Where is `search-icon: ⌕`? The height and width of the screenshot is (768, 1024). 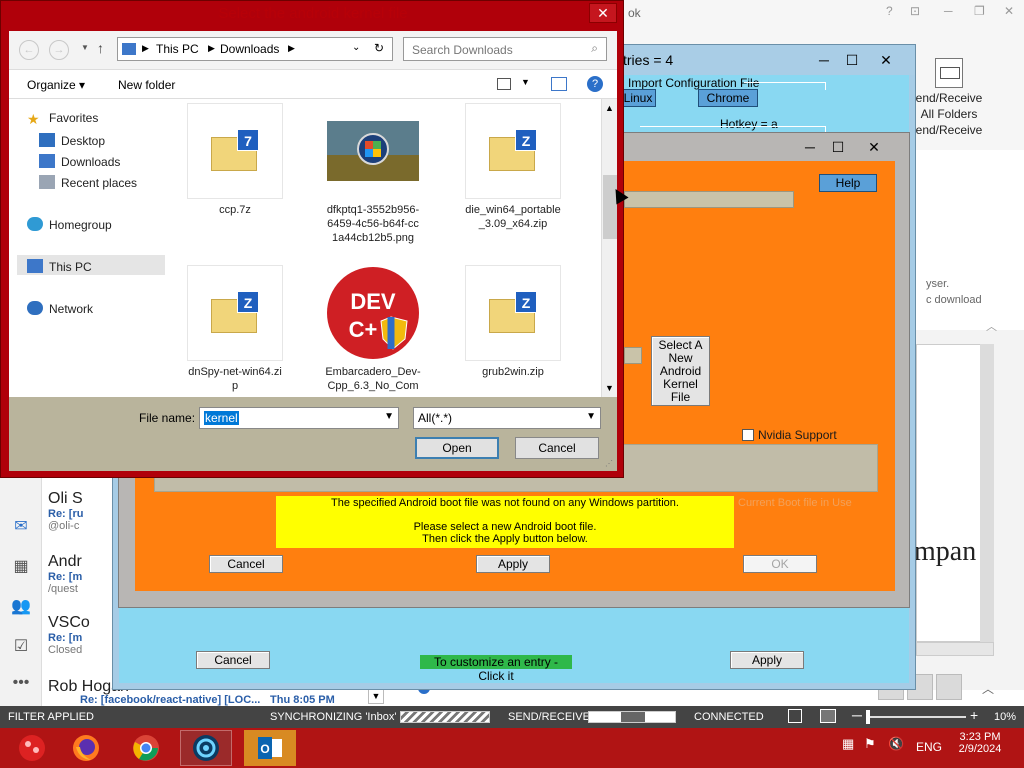
search-icon: ⌕ is located at coordinates (594, 48).